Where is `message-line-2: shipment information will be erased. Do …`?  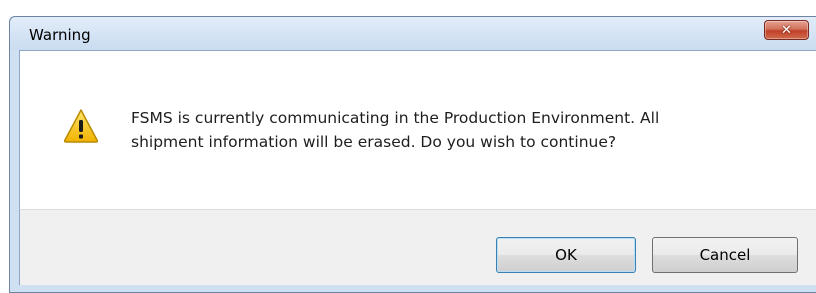 message-line-2: shipment information will be erased. Do … is located at coordinates (374, 142).